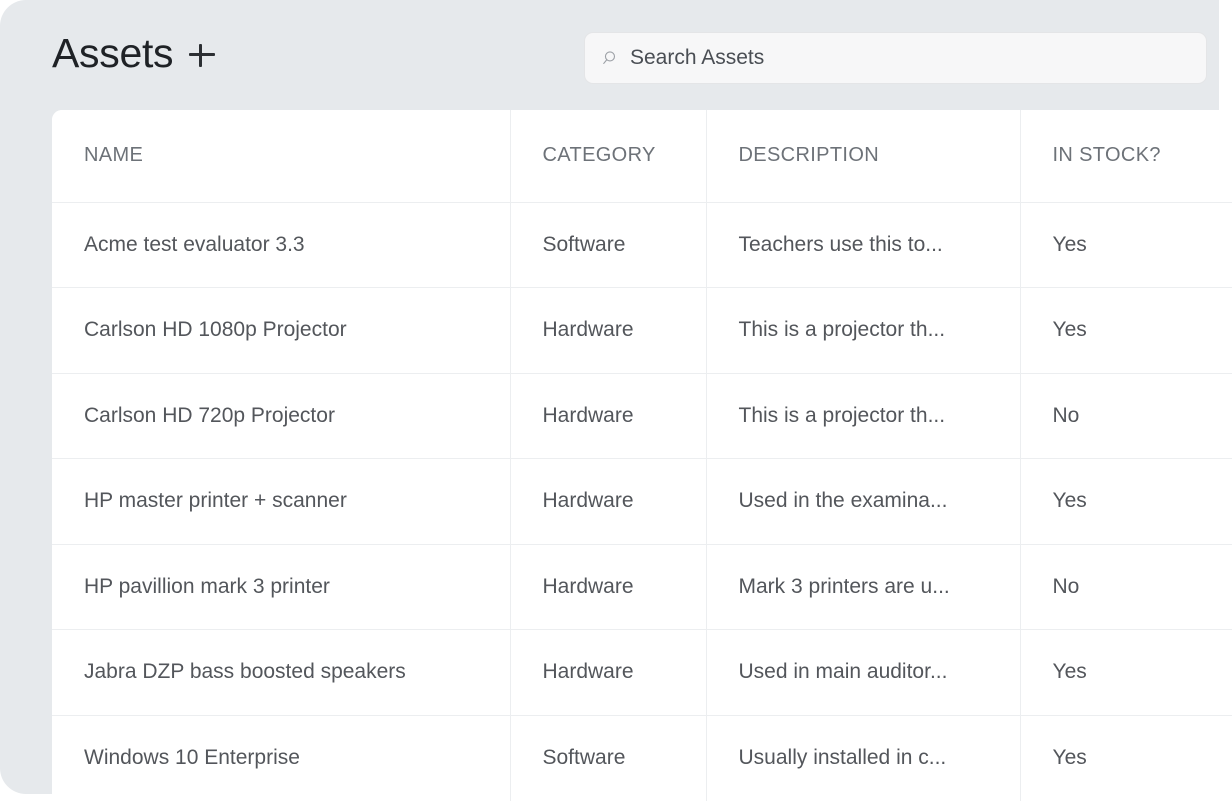 This screenshot has height=812, width=1232. Describe the element at coordinates (281, 416) in the screenshot. I see `cell-name: Carlson HD 720p Projector` at that location.